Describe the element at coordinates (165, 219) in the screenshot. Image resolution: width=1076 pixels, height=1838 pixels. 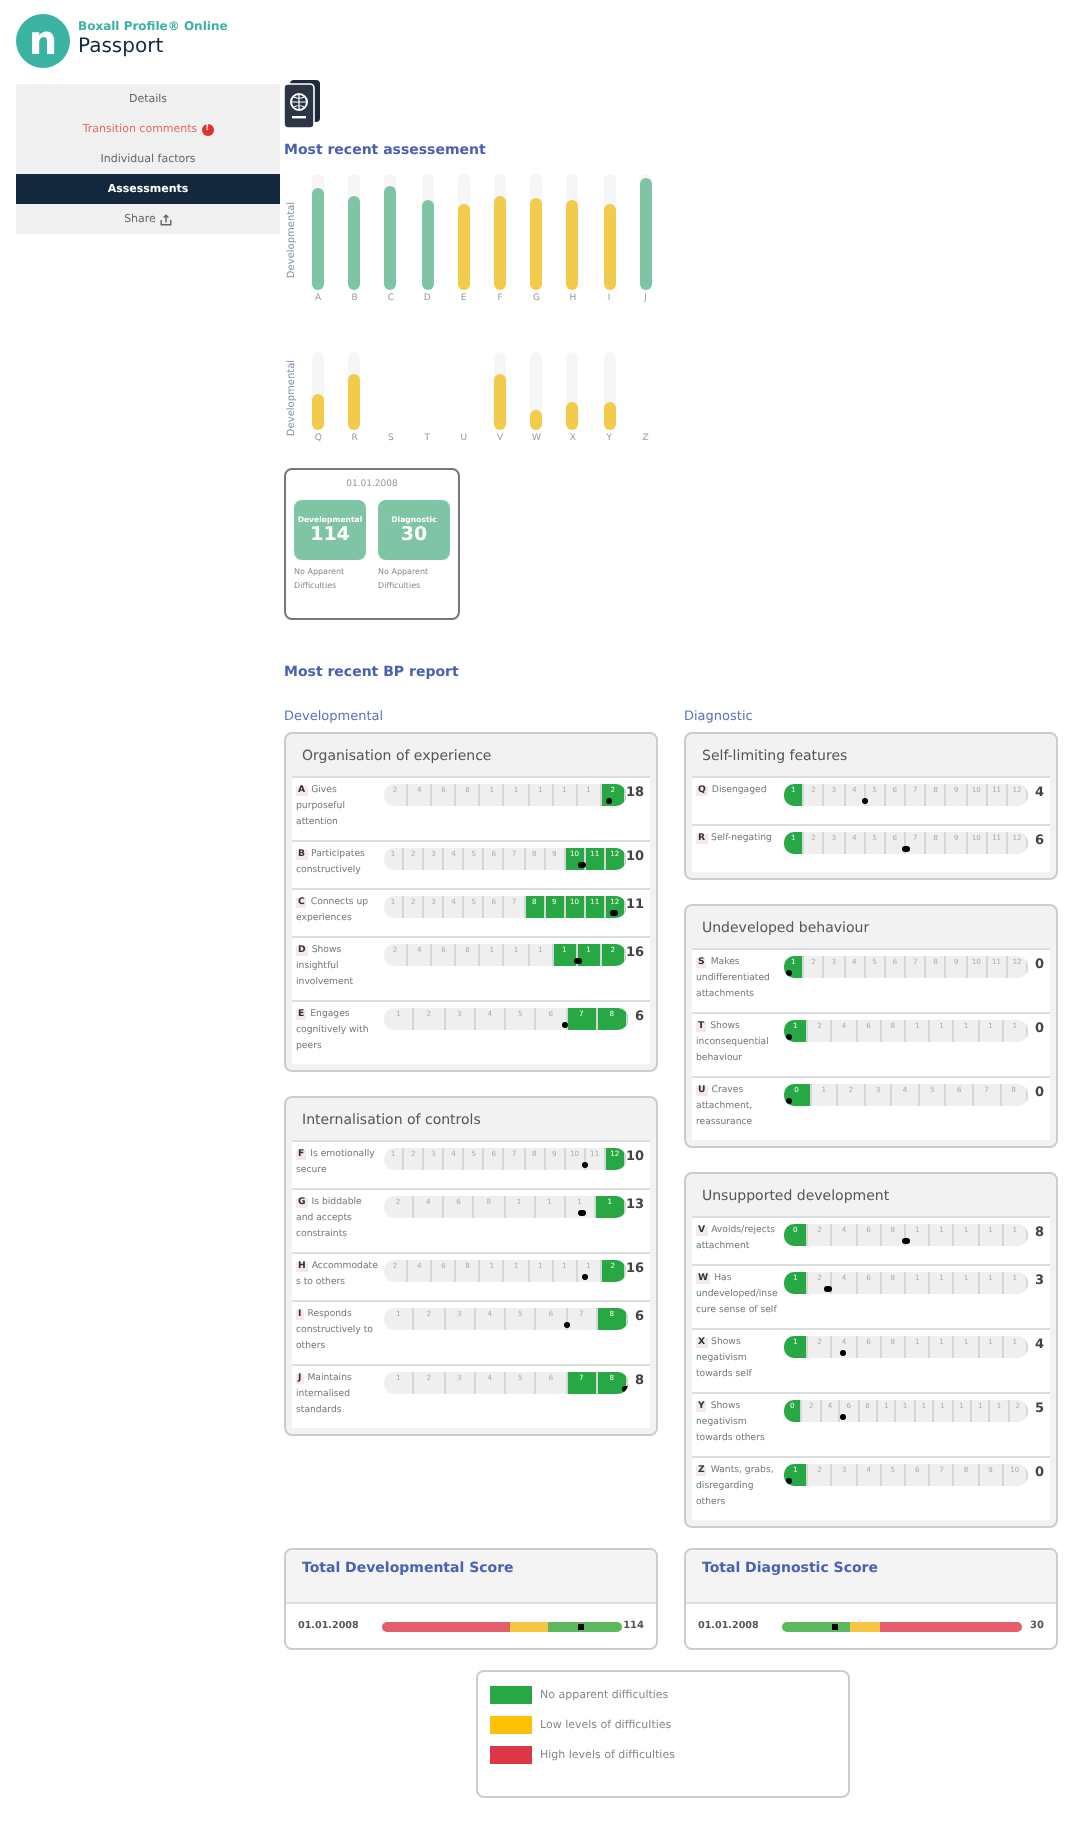
I see `share-icon` at that location.